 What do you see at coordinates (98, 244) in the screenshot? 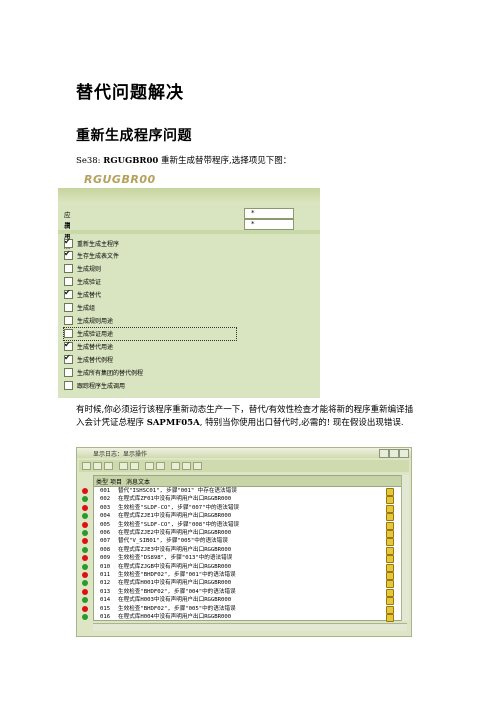
I see `checkbox-label: 重新生成主程序` at bounding box center [98, 244].